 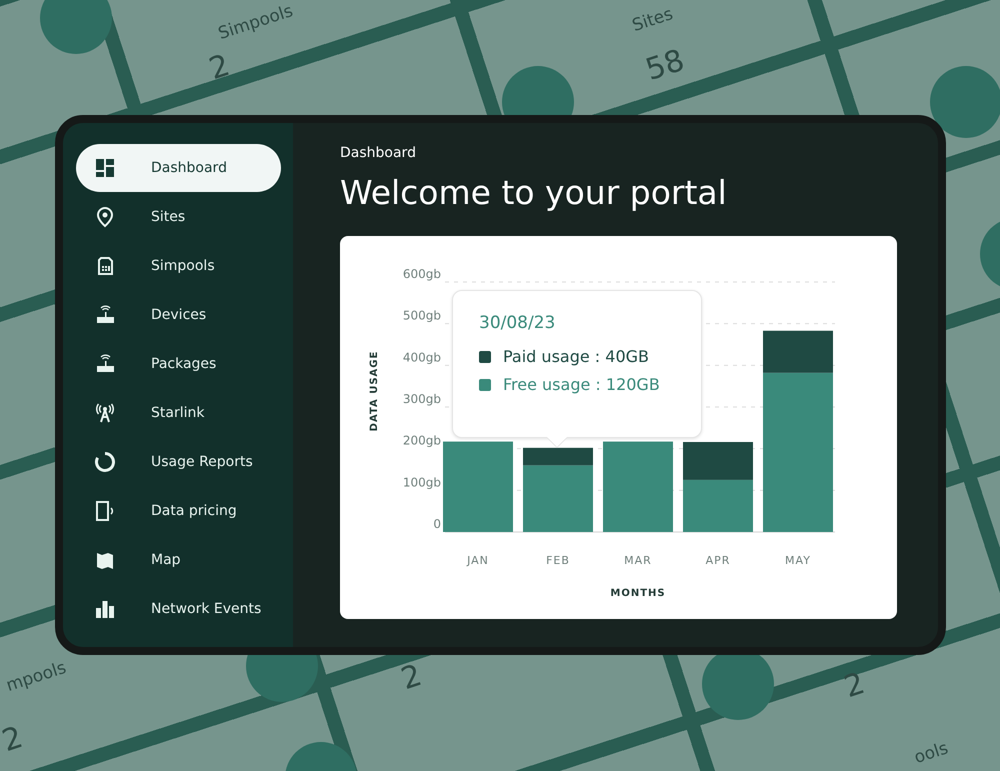 What do you see at coordinates (178, 217) in the screenshot?
I see `sidebar-item: Sites` at bounding box center [178, 217].